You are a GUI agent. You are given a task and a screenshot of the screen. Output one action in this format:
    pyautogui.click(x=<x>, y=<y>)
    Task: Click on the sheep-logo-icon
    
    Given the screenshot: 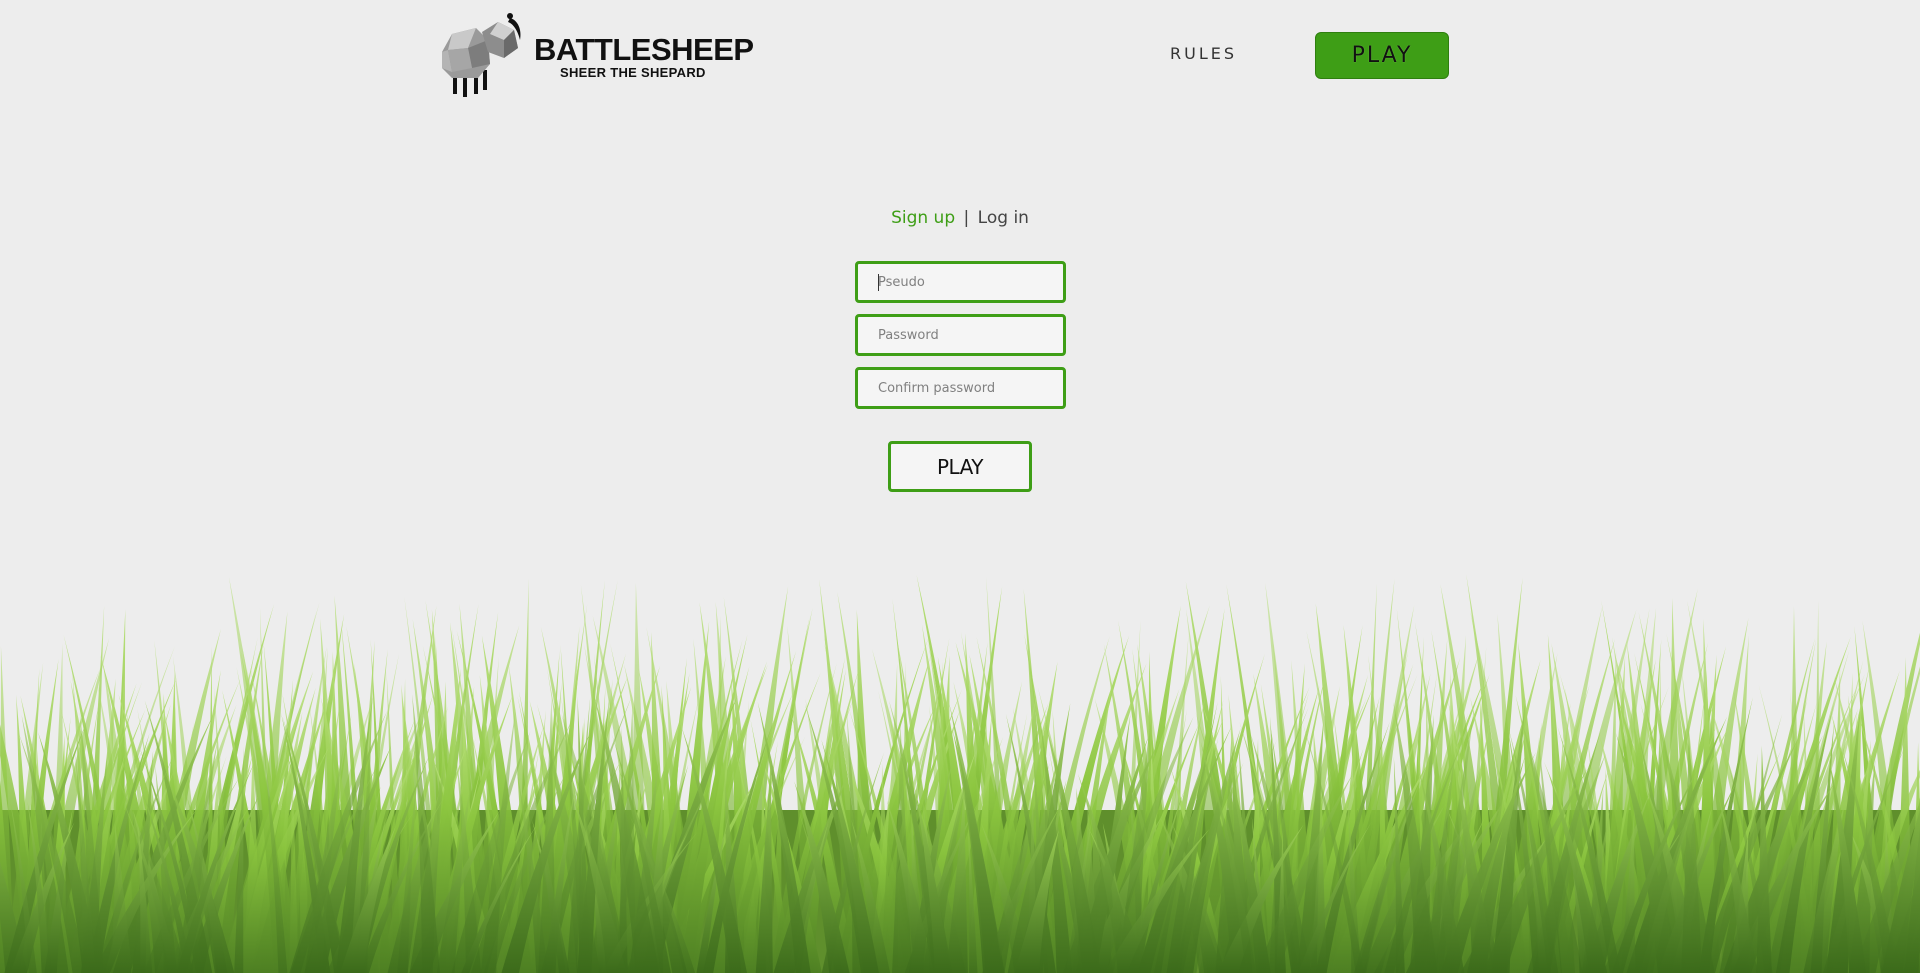 What is the action you would take?
    pyautogui.click(x=481, y=55)
    